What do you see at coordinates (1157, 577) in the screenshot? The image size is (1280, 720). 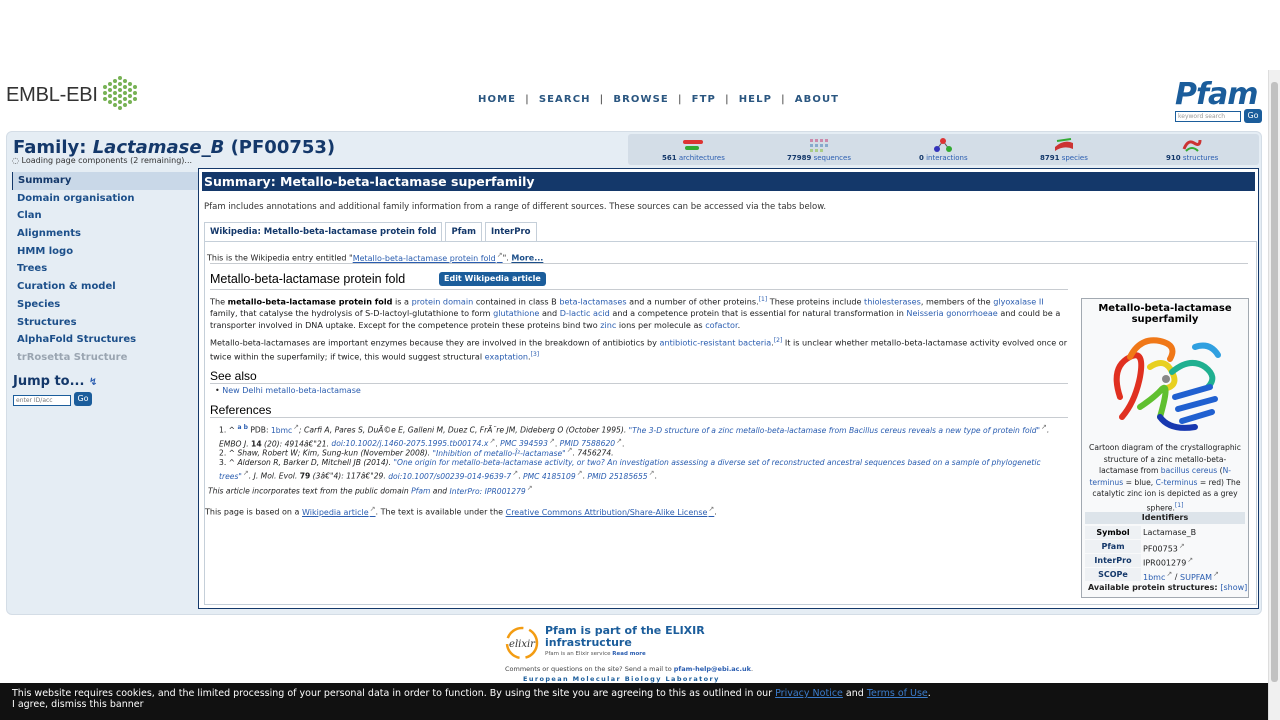 I see `scope-link: 1bmc` at bounding box center [1157, 577].